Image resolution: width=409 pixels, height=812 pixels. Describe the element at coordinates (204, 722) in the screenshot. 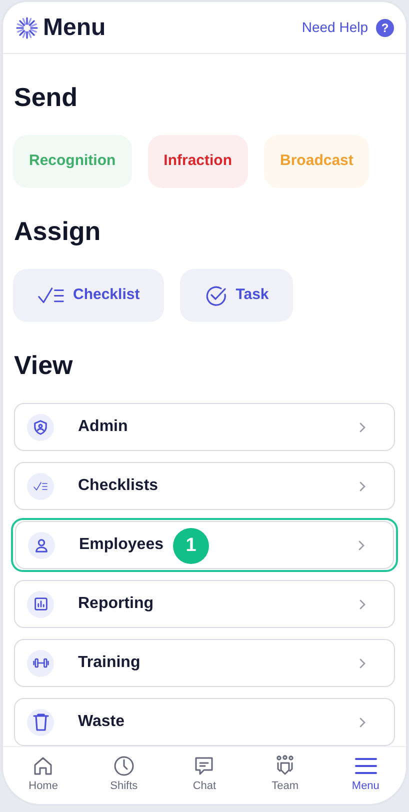

I see `menu-item: Waste` at that location.